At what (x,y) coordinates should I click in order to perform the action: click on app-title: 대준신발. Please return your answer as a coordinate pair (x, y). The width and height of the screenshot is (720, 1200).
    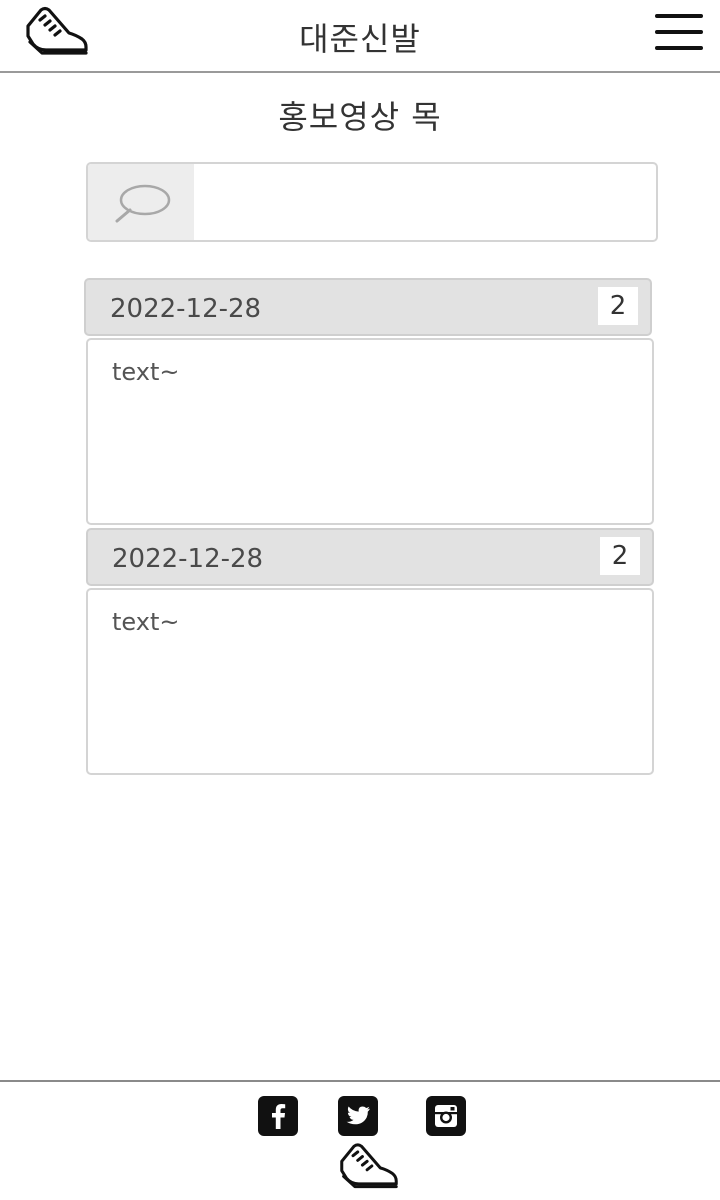
    Looking at the image, I should click on (360, 39).